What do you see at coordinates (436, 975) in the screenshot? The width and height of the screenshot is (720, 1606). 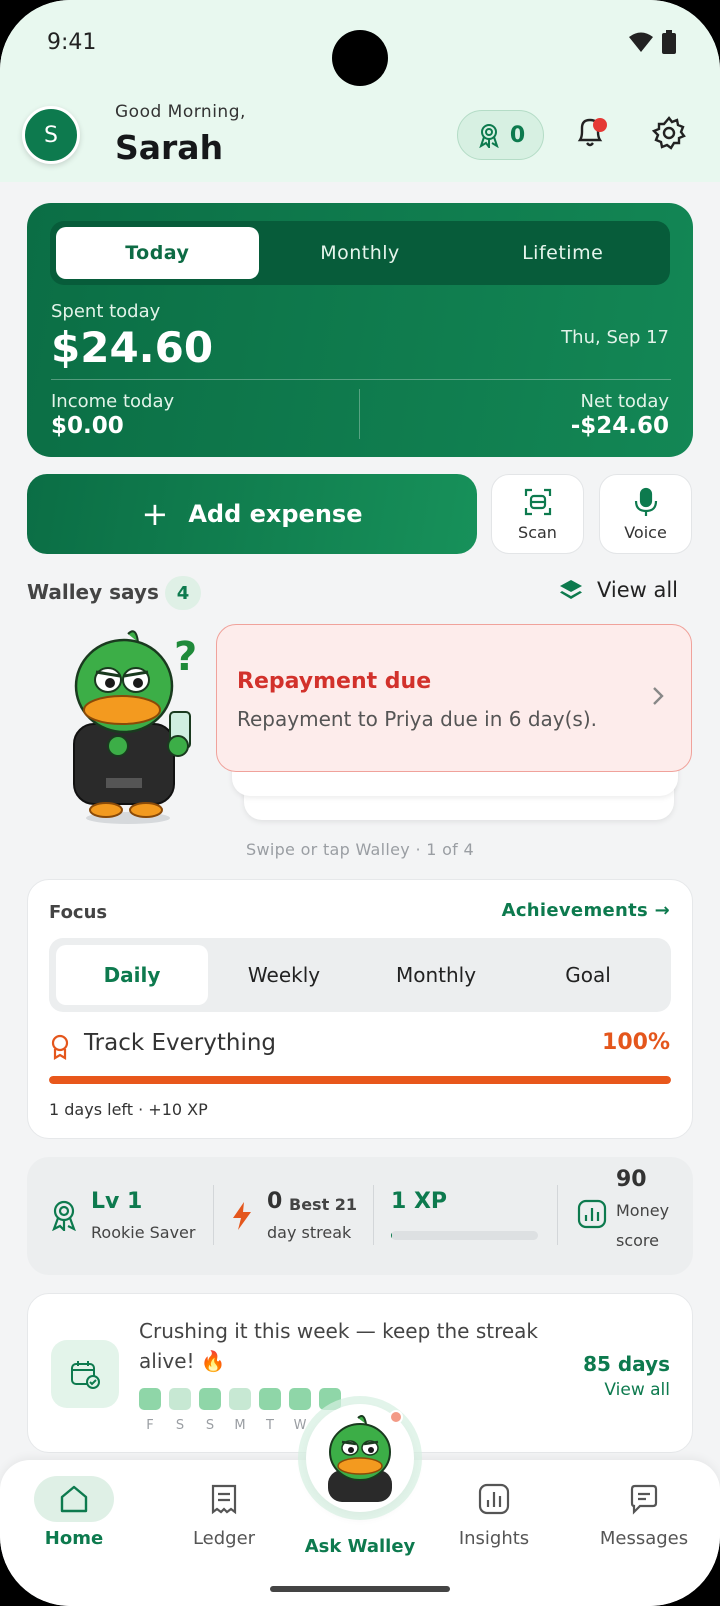 I see `tab-monthly-focus: Monthly` at bounding box center [436, 975].